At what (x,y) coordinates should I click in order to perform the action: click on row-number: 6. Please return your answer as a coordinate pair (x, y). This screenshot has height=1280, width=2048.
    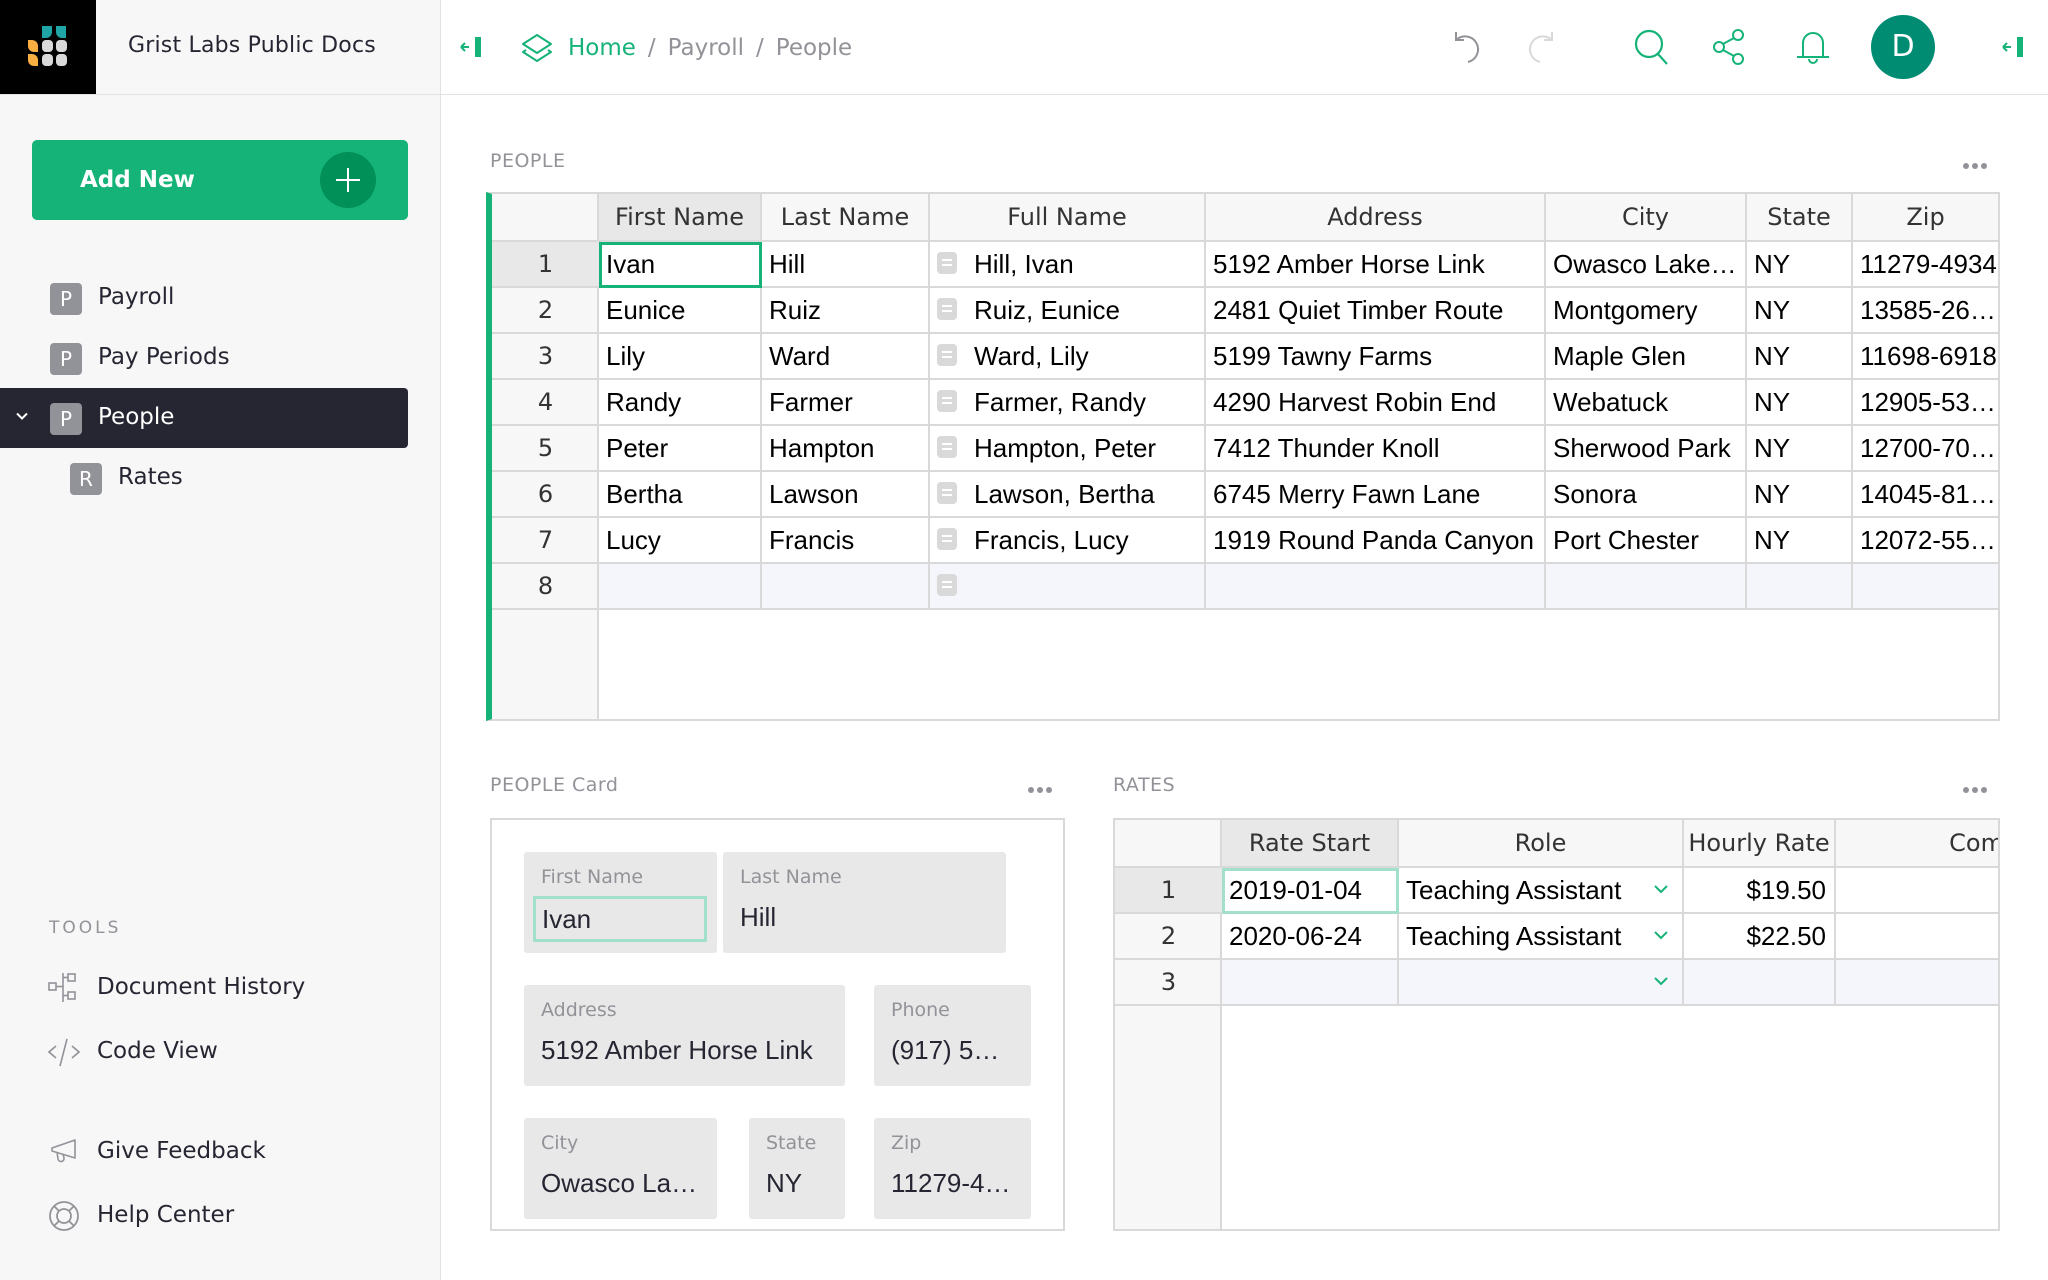
    Looking at the image, I should click on (545, 495).